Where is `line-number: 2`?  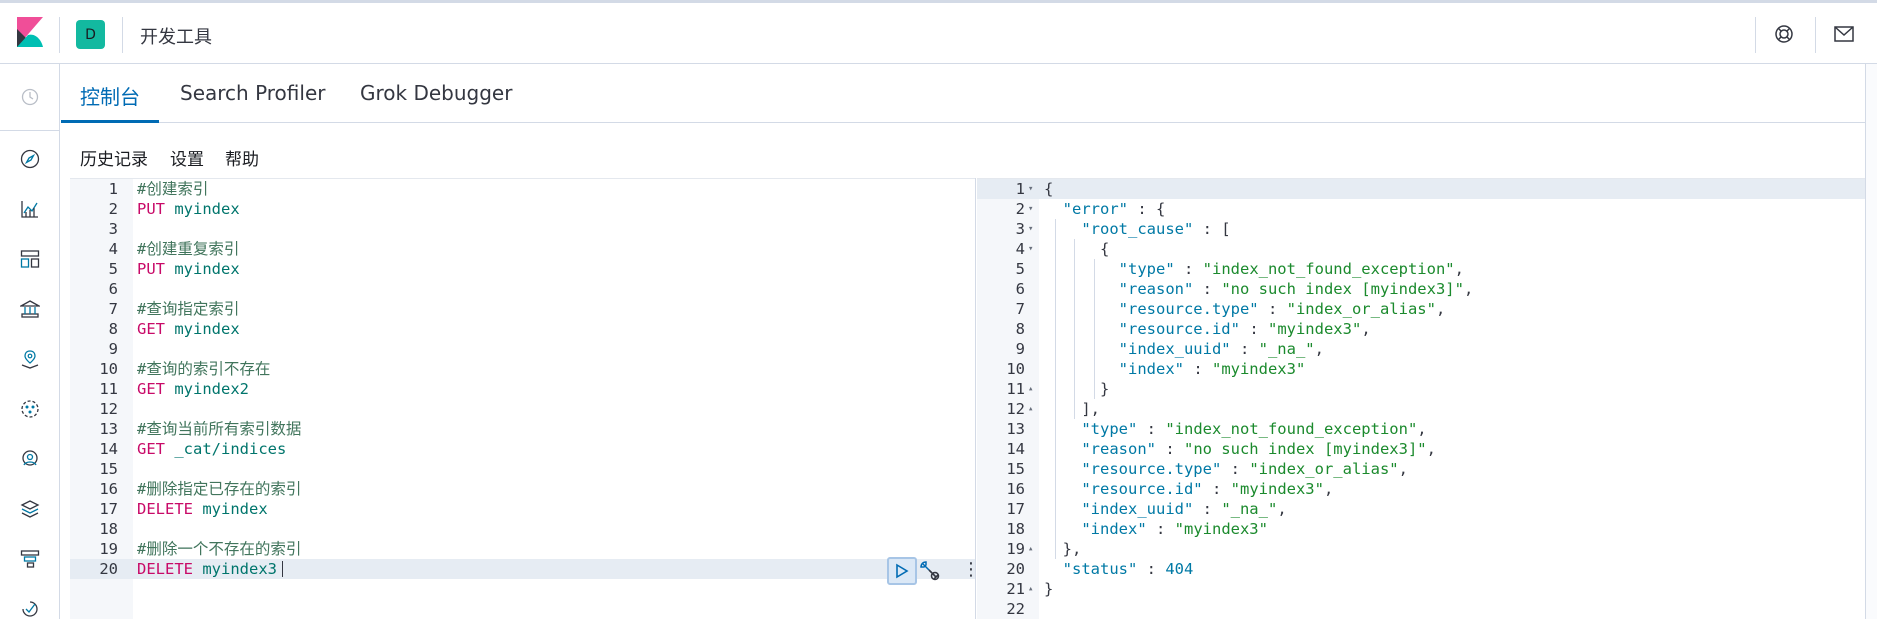
line-number: 2 is located at coordinates (113, 209).